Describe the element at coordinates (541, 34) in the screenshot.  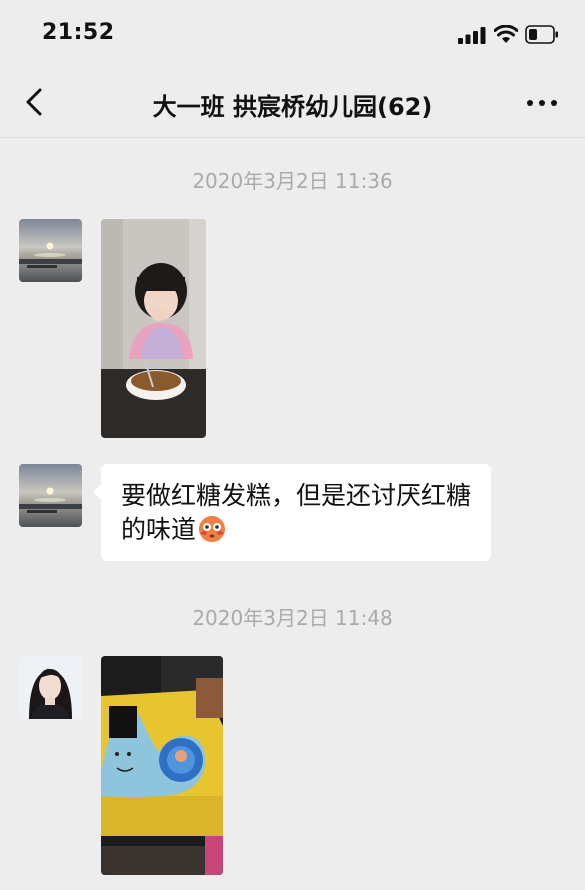
I see `battery-icon` at that location.